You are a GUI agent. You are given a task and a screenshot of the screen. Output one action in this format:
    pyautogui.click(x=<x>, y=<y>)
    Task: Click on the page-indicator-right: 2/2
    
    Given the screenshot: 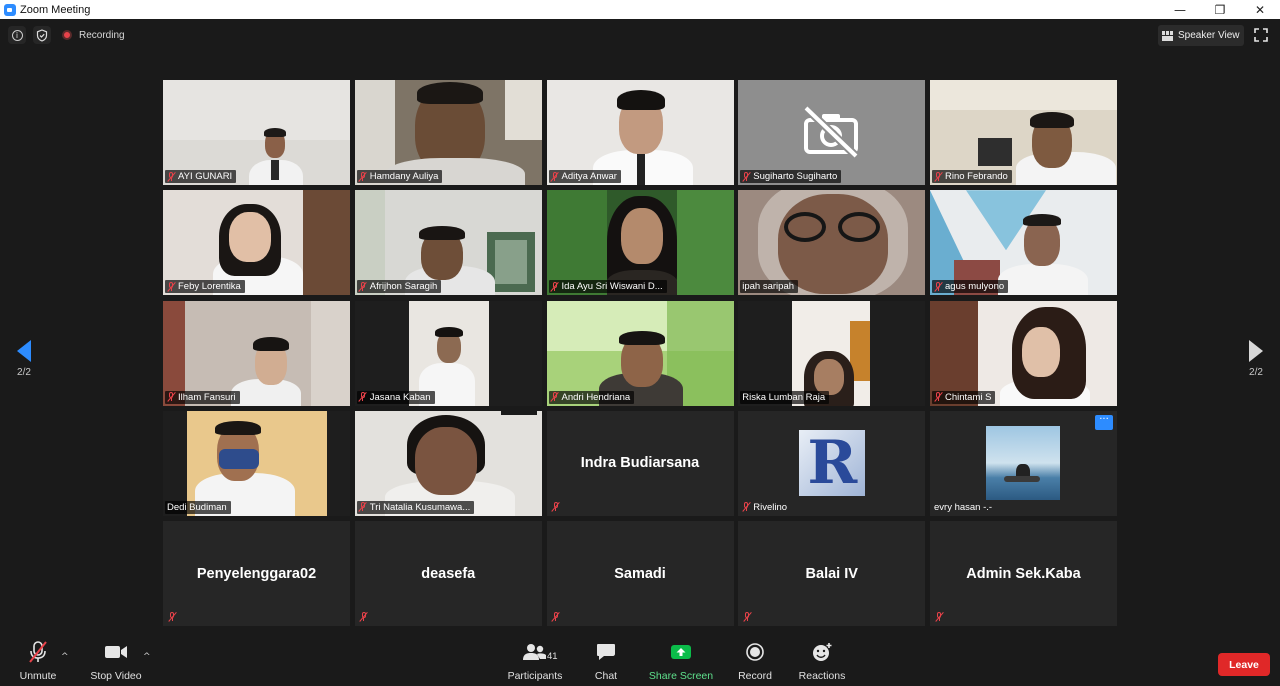 What is the action you would take?
    pyautogui.click(x=1256, y=372)
    